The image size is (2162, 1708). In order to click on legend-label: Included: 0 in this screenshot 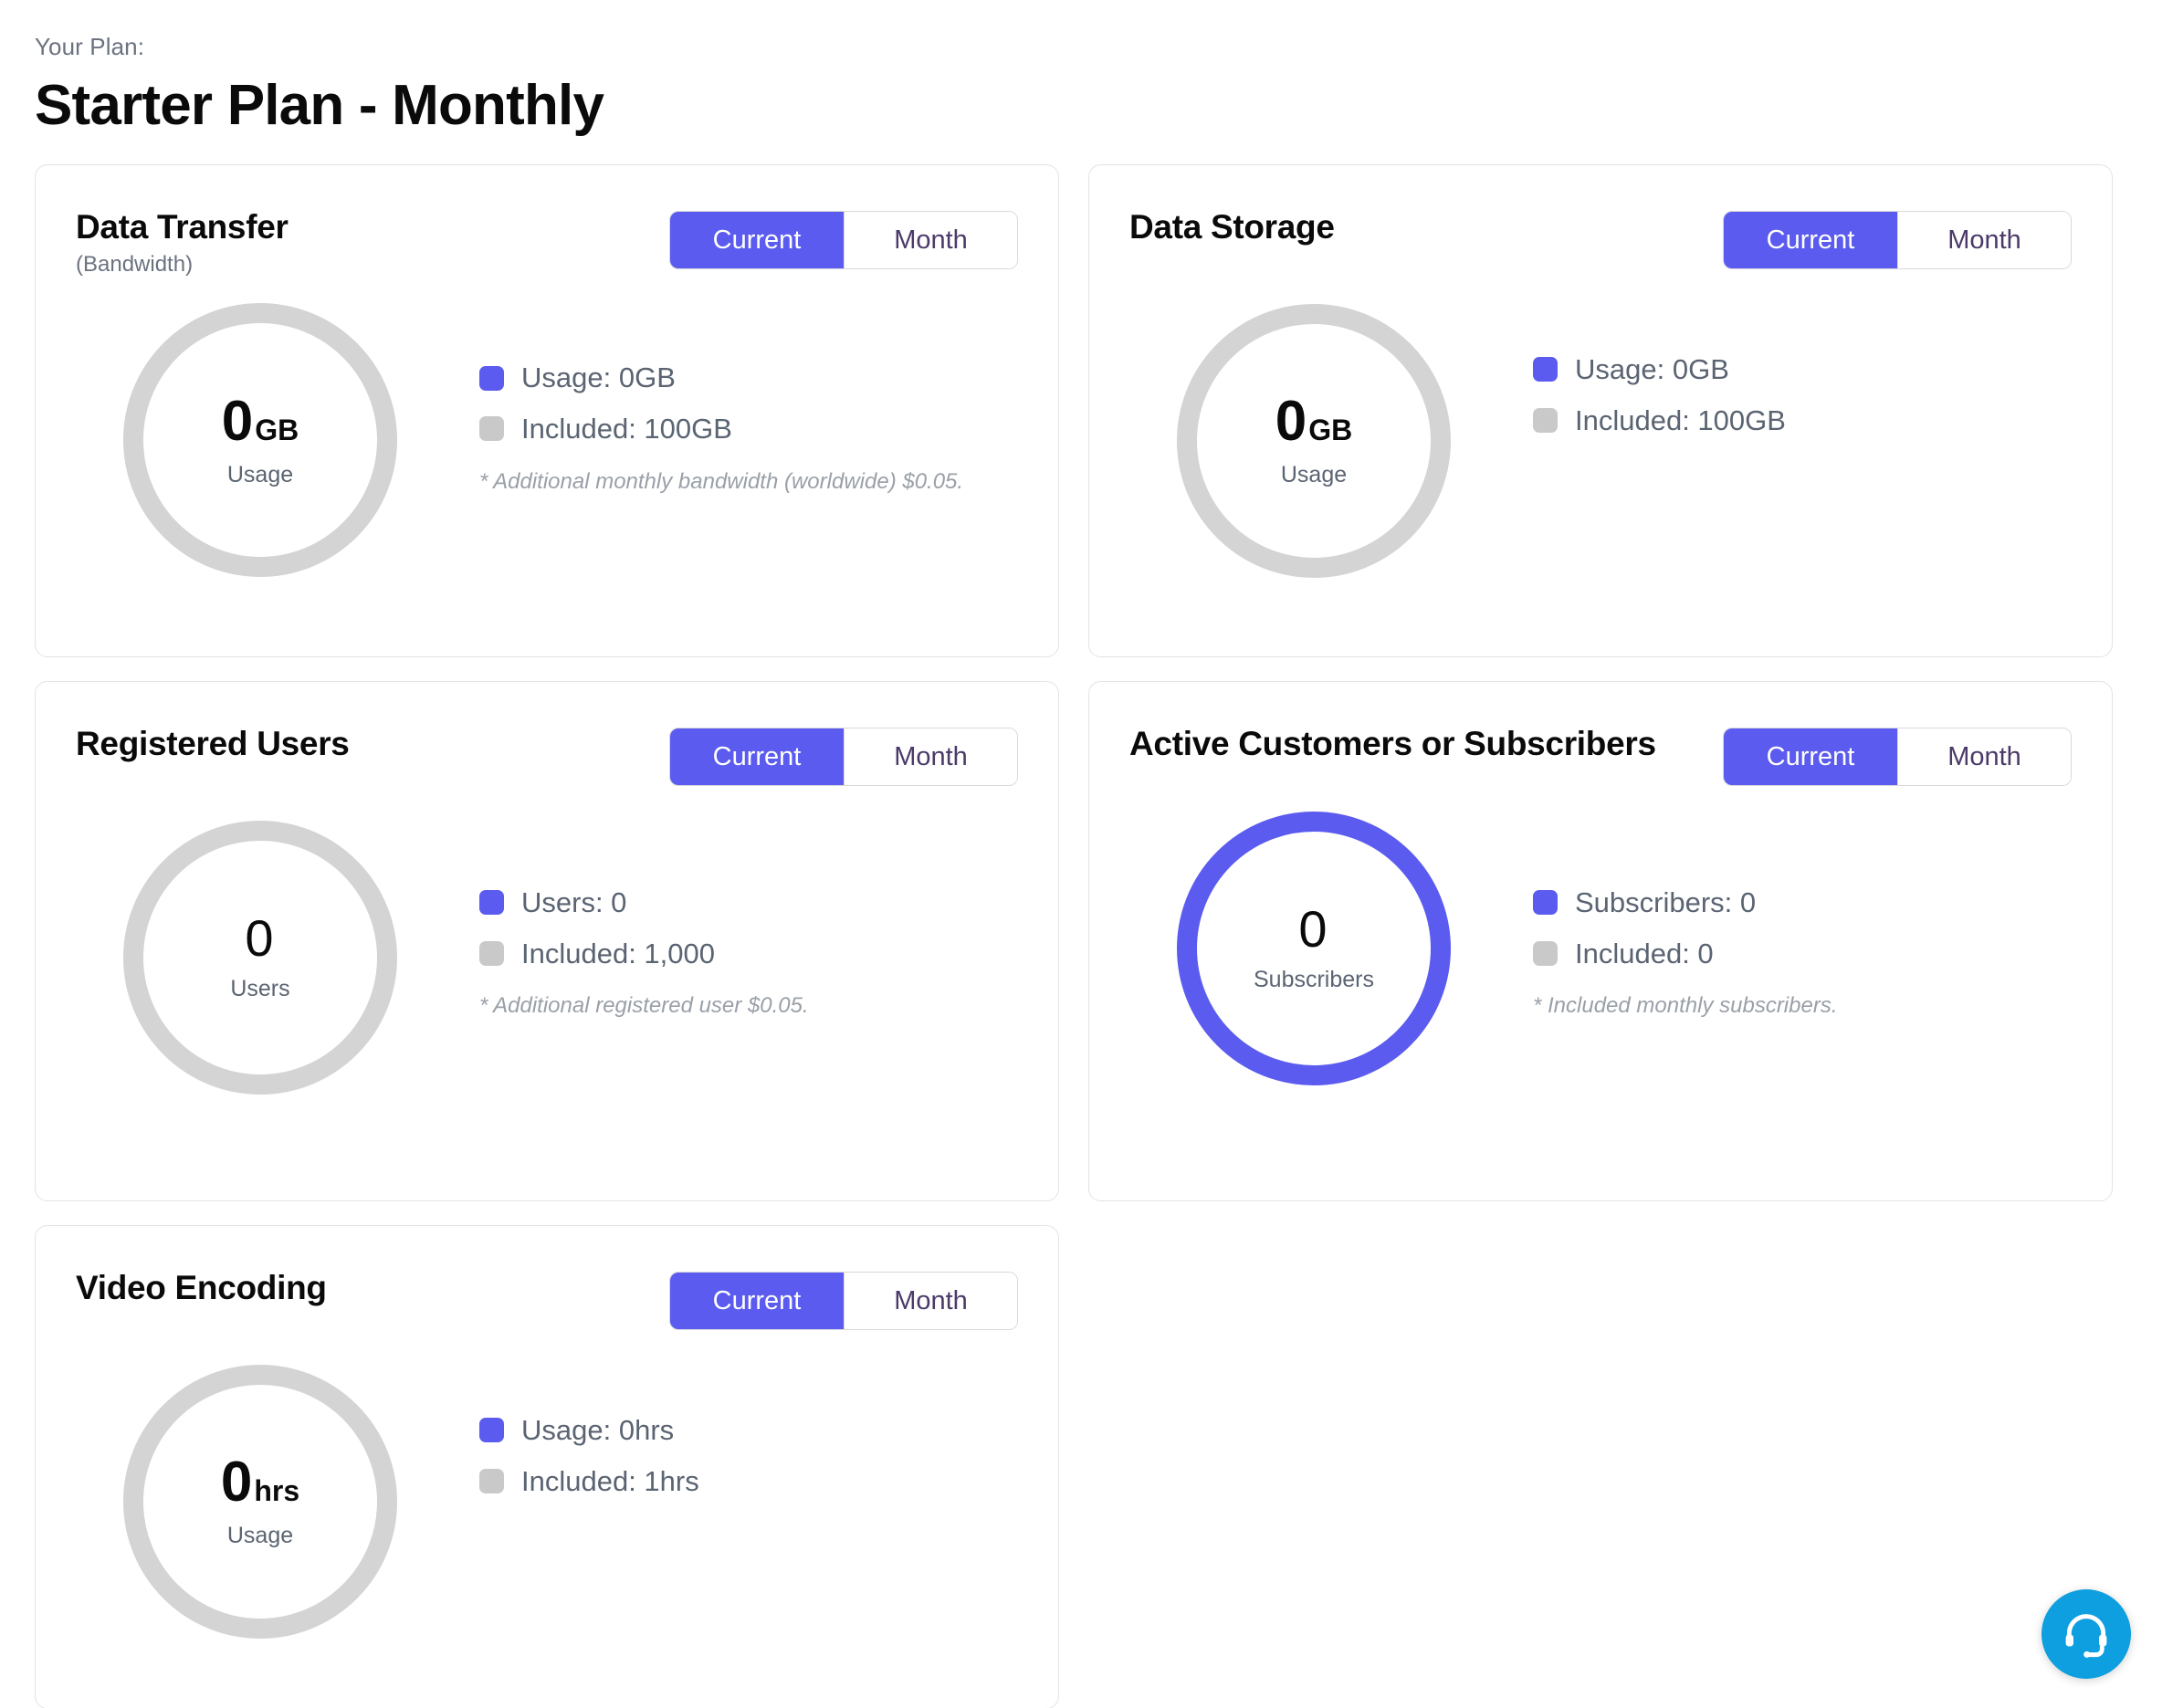, I will do `click(1645, 953)`.